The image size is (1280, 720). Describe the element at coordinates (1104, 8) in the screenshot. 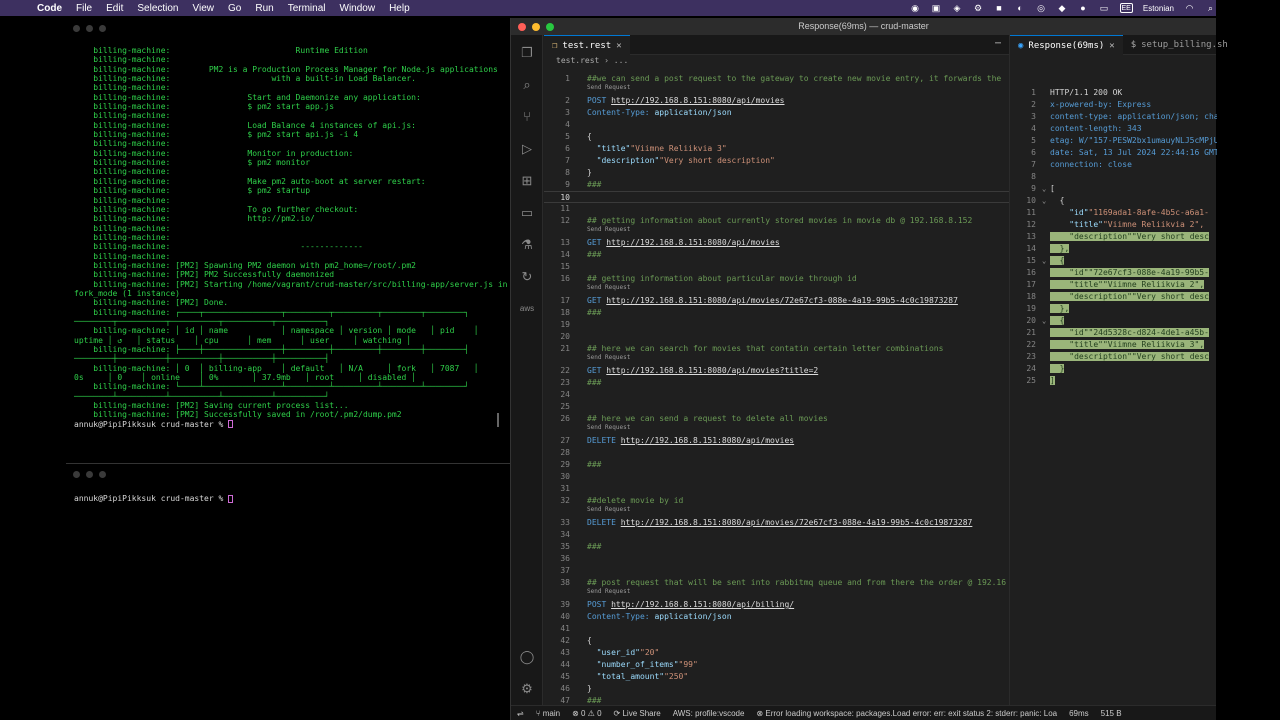

I see `battery-icon: ▭` at that location.